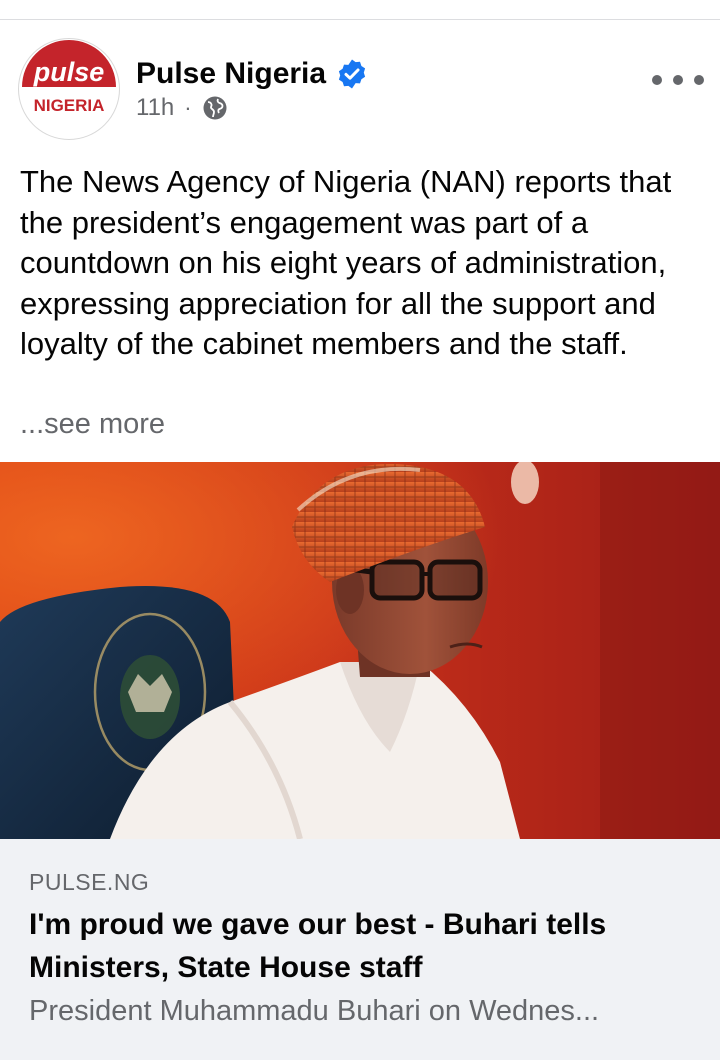 The image size is (720, 1060). Describe the element at coordinates (215, 108) in the screenshot. I see `globe-icon` at that location.